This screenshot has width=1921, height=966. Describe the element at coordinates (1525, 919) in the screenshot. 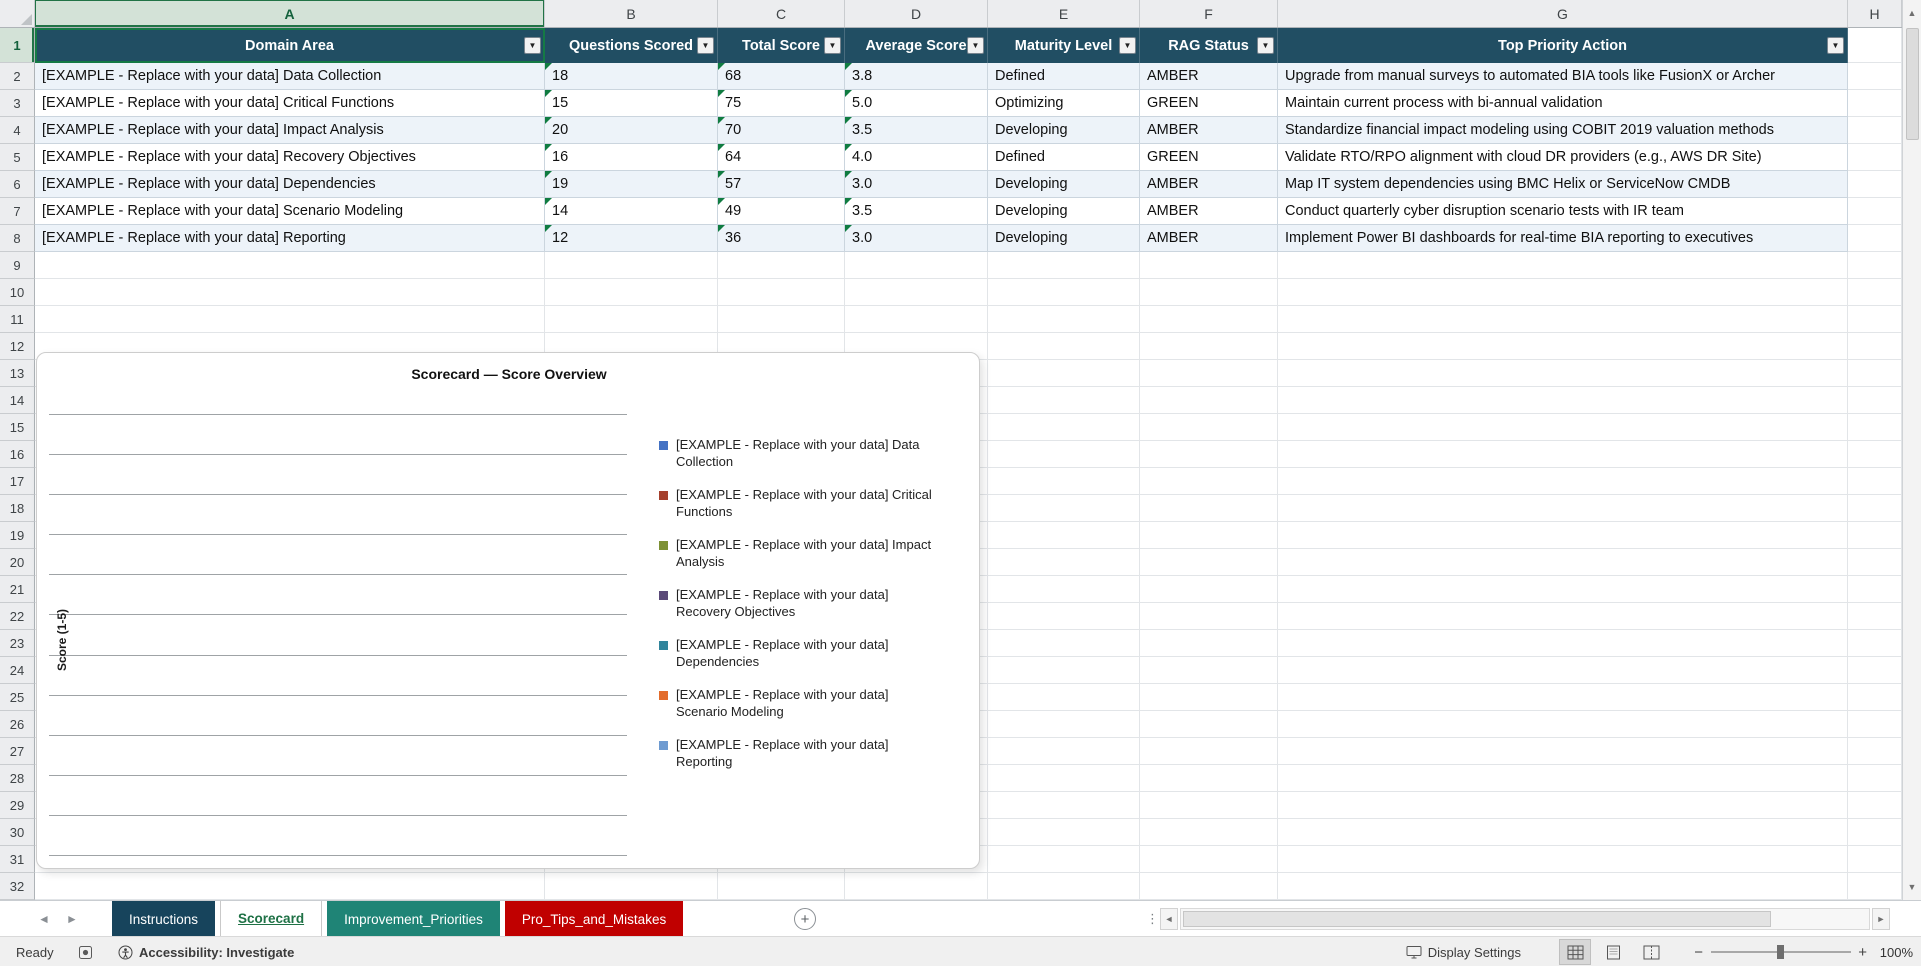

I see `horizontal-scrollbar` at that location.